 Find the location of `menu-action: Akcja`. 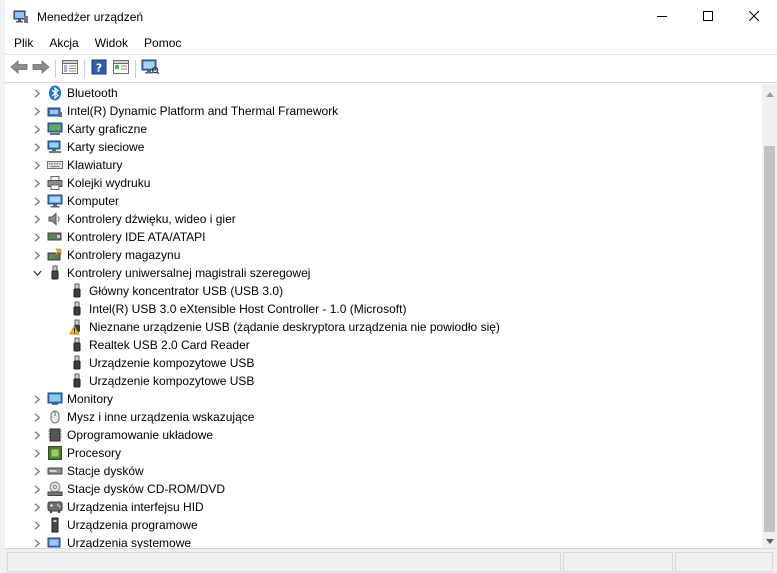

menu-action: Akcja is located at coordinates (63, 43).